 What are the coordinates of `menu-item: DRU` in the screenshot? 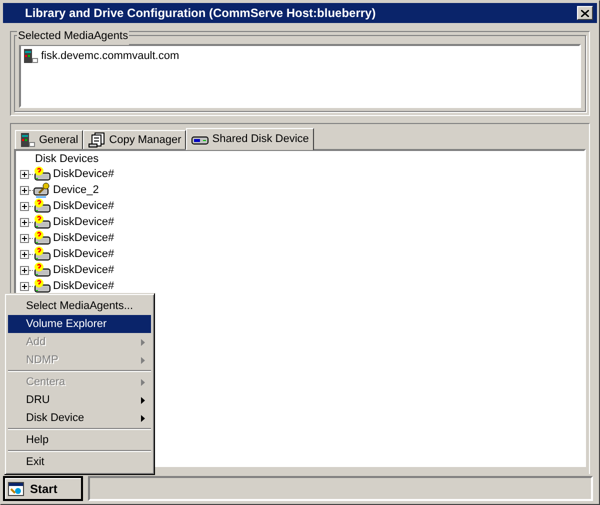 It's located at (79, 400).